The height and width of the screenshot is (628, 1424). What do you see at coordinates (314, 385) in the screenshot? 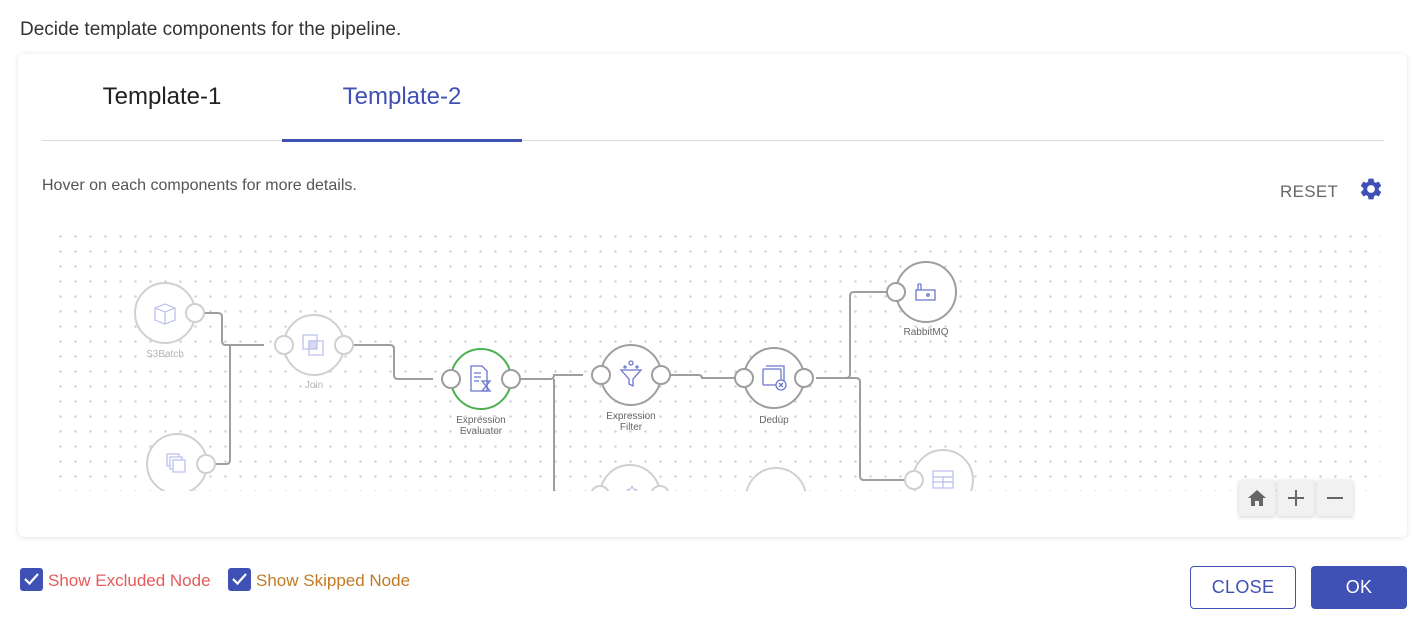
I see `node-label-join: Join` at bounding box center [314, 385].